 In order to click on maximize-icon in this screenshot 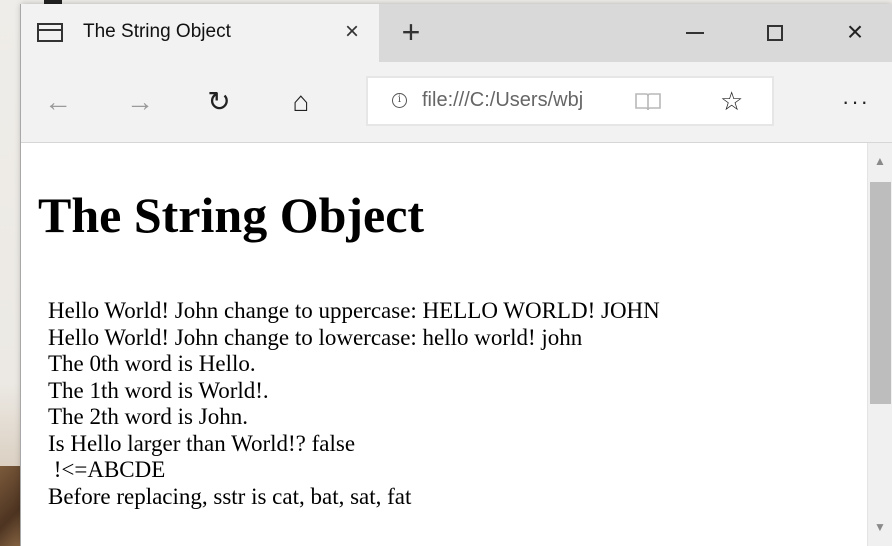, I will do `click(775, 33)`.